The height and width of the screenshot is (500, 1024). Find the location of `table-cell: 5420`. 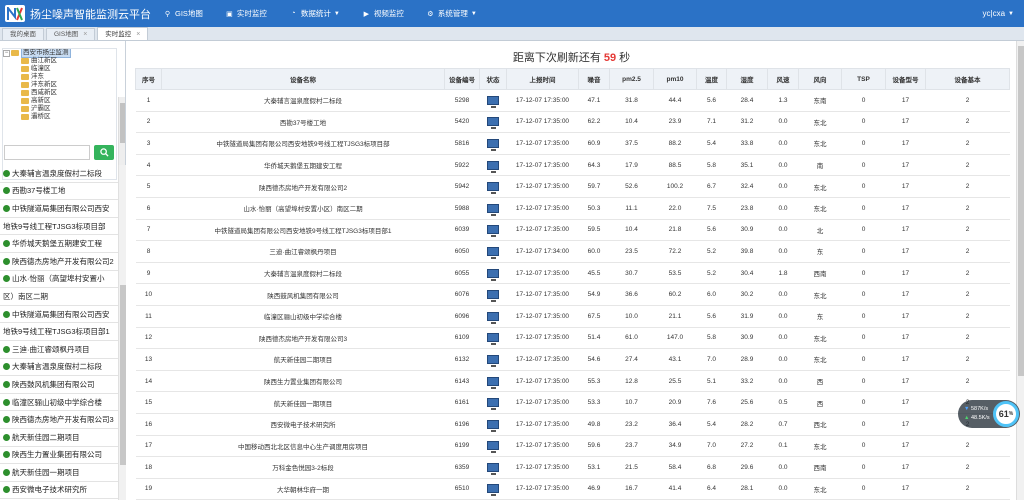

table-cell: 5420 is located at coordinates (462, 122).